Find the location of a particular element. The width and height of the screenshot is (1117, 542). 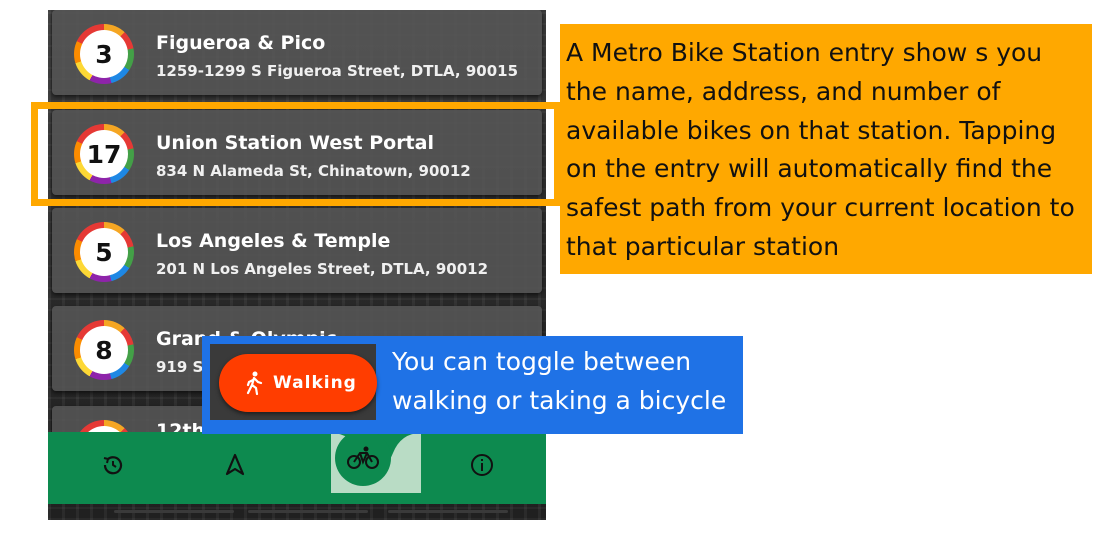

bike-count-ring: 8 is located at coordinates (104, 350).